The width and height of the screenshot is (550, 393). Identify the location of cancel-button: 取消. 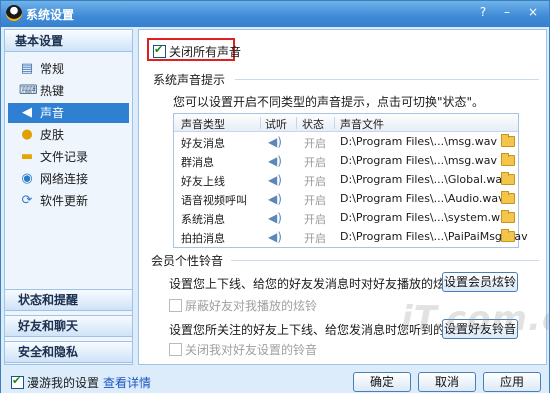
(447, 382).